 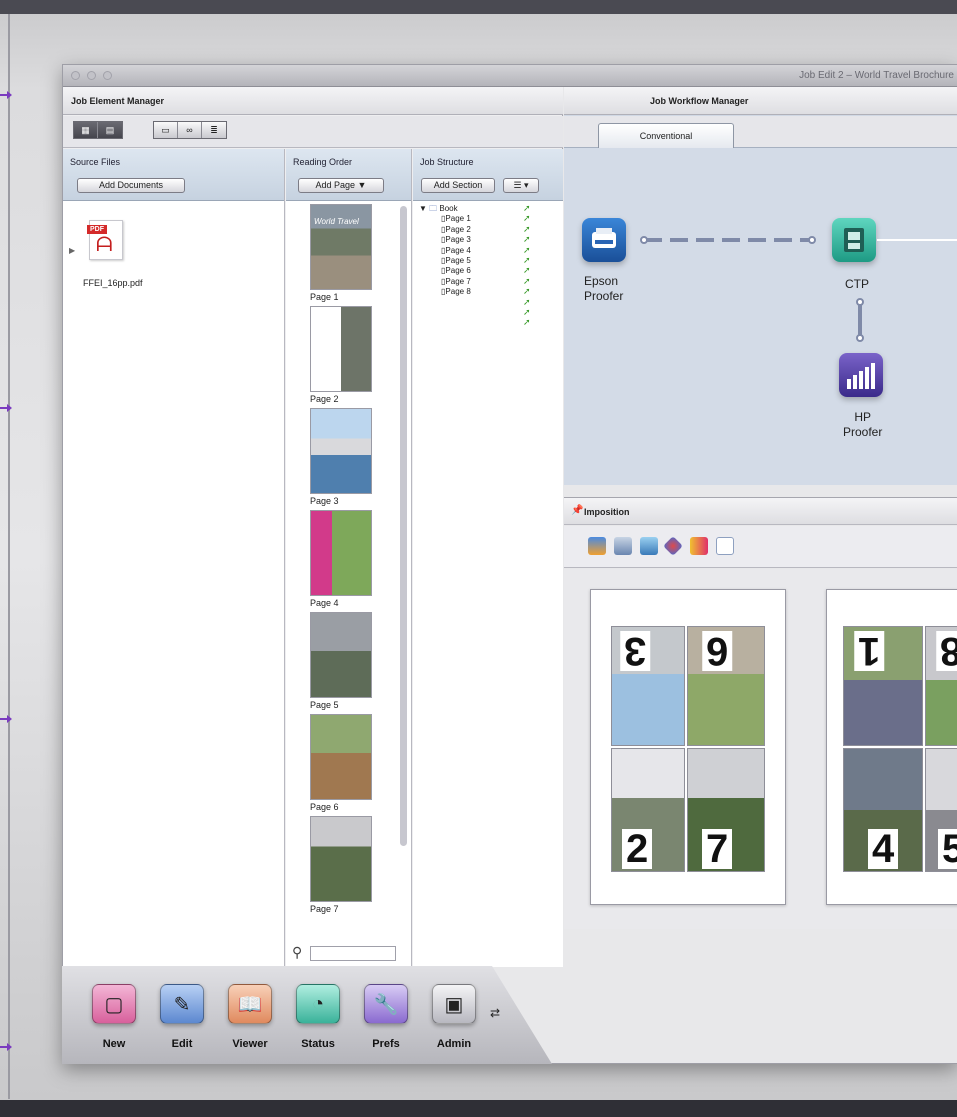 What do you see at coordinates (854, 240) in the screenshot?
I see `ctp-icon` at bounding box center [854, 240].